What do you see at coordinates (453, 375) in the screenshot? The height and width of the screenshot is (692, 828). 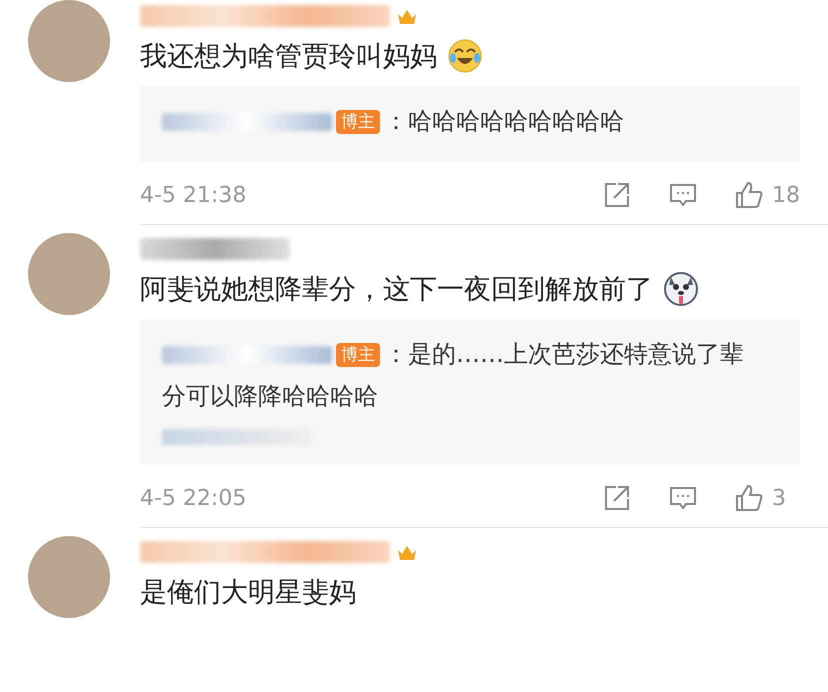 I see `reply-text: 博主 ：是的……上次芭莎还特意说了辈分可以降降哈哈哈哈` at bounding box center [453, 375].